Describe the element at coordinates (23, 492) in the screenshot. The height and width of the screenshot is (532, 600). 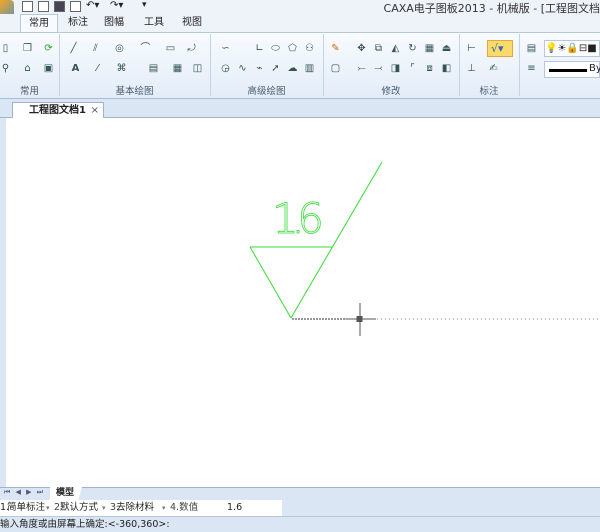
I see `sheet-nav-buttons: ⏮ ◀ ▶ ⏭` at that location.